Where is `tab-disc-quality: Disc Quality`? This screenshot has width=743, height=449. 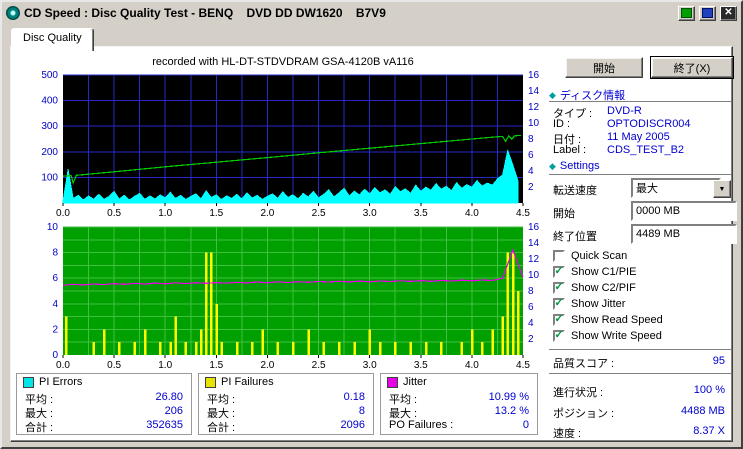 tab-disc-quality: Disc Quality is located at coordinates (52, 39).